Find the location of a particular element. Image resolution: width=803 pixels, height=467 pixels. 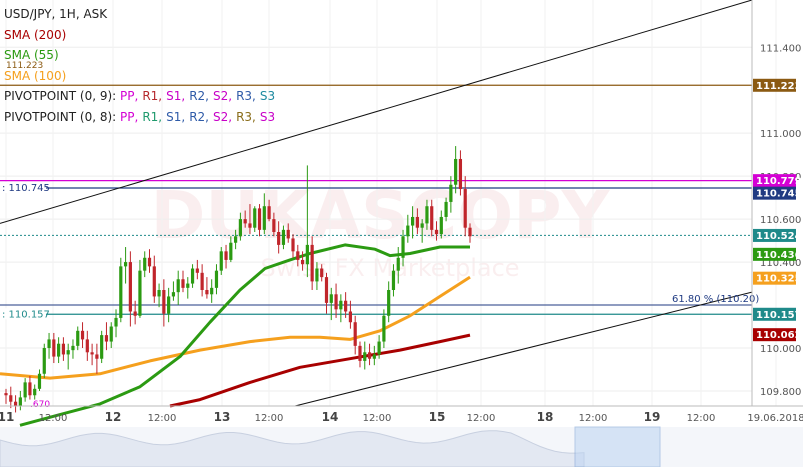

price-tag: 110.157 is located at coordinates (777, 314).